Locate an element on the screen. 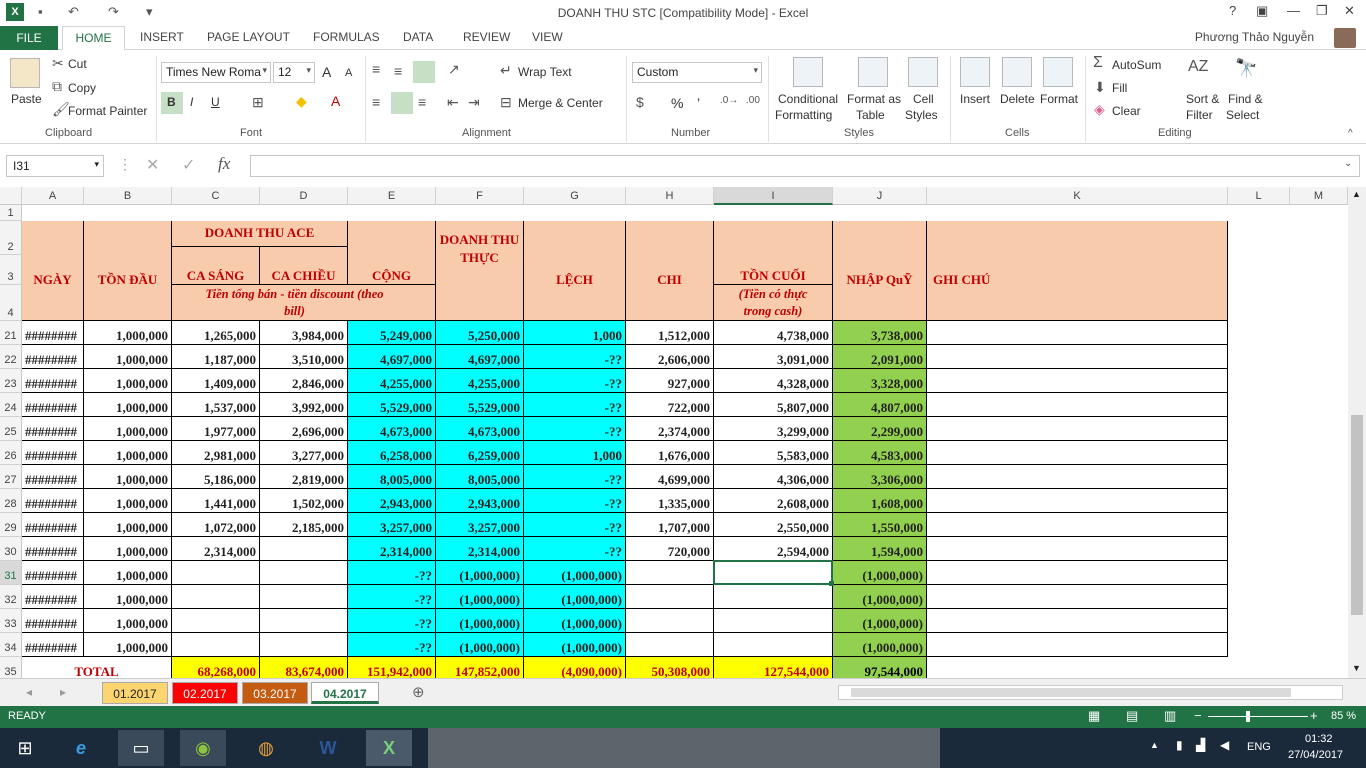 The image size is (1366, 768). cell-f: 5,250,000 is located at coordinates (480, 333).